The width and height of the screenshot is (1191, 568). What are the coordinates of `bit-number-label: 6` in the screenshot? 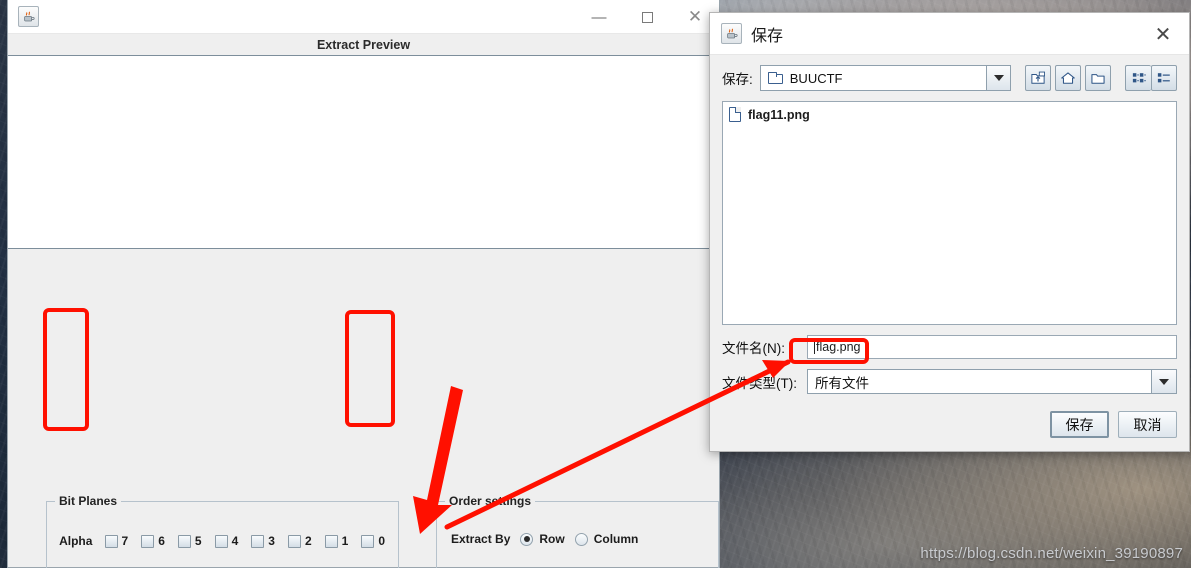 It's located at (161, 541).